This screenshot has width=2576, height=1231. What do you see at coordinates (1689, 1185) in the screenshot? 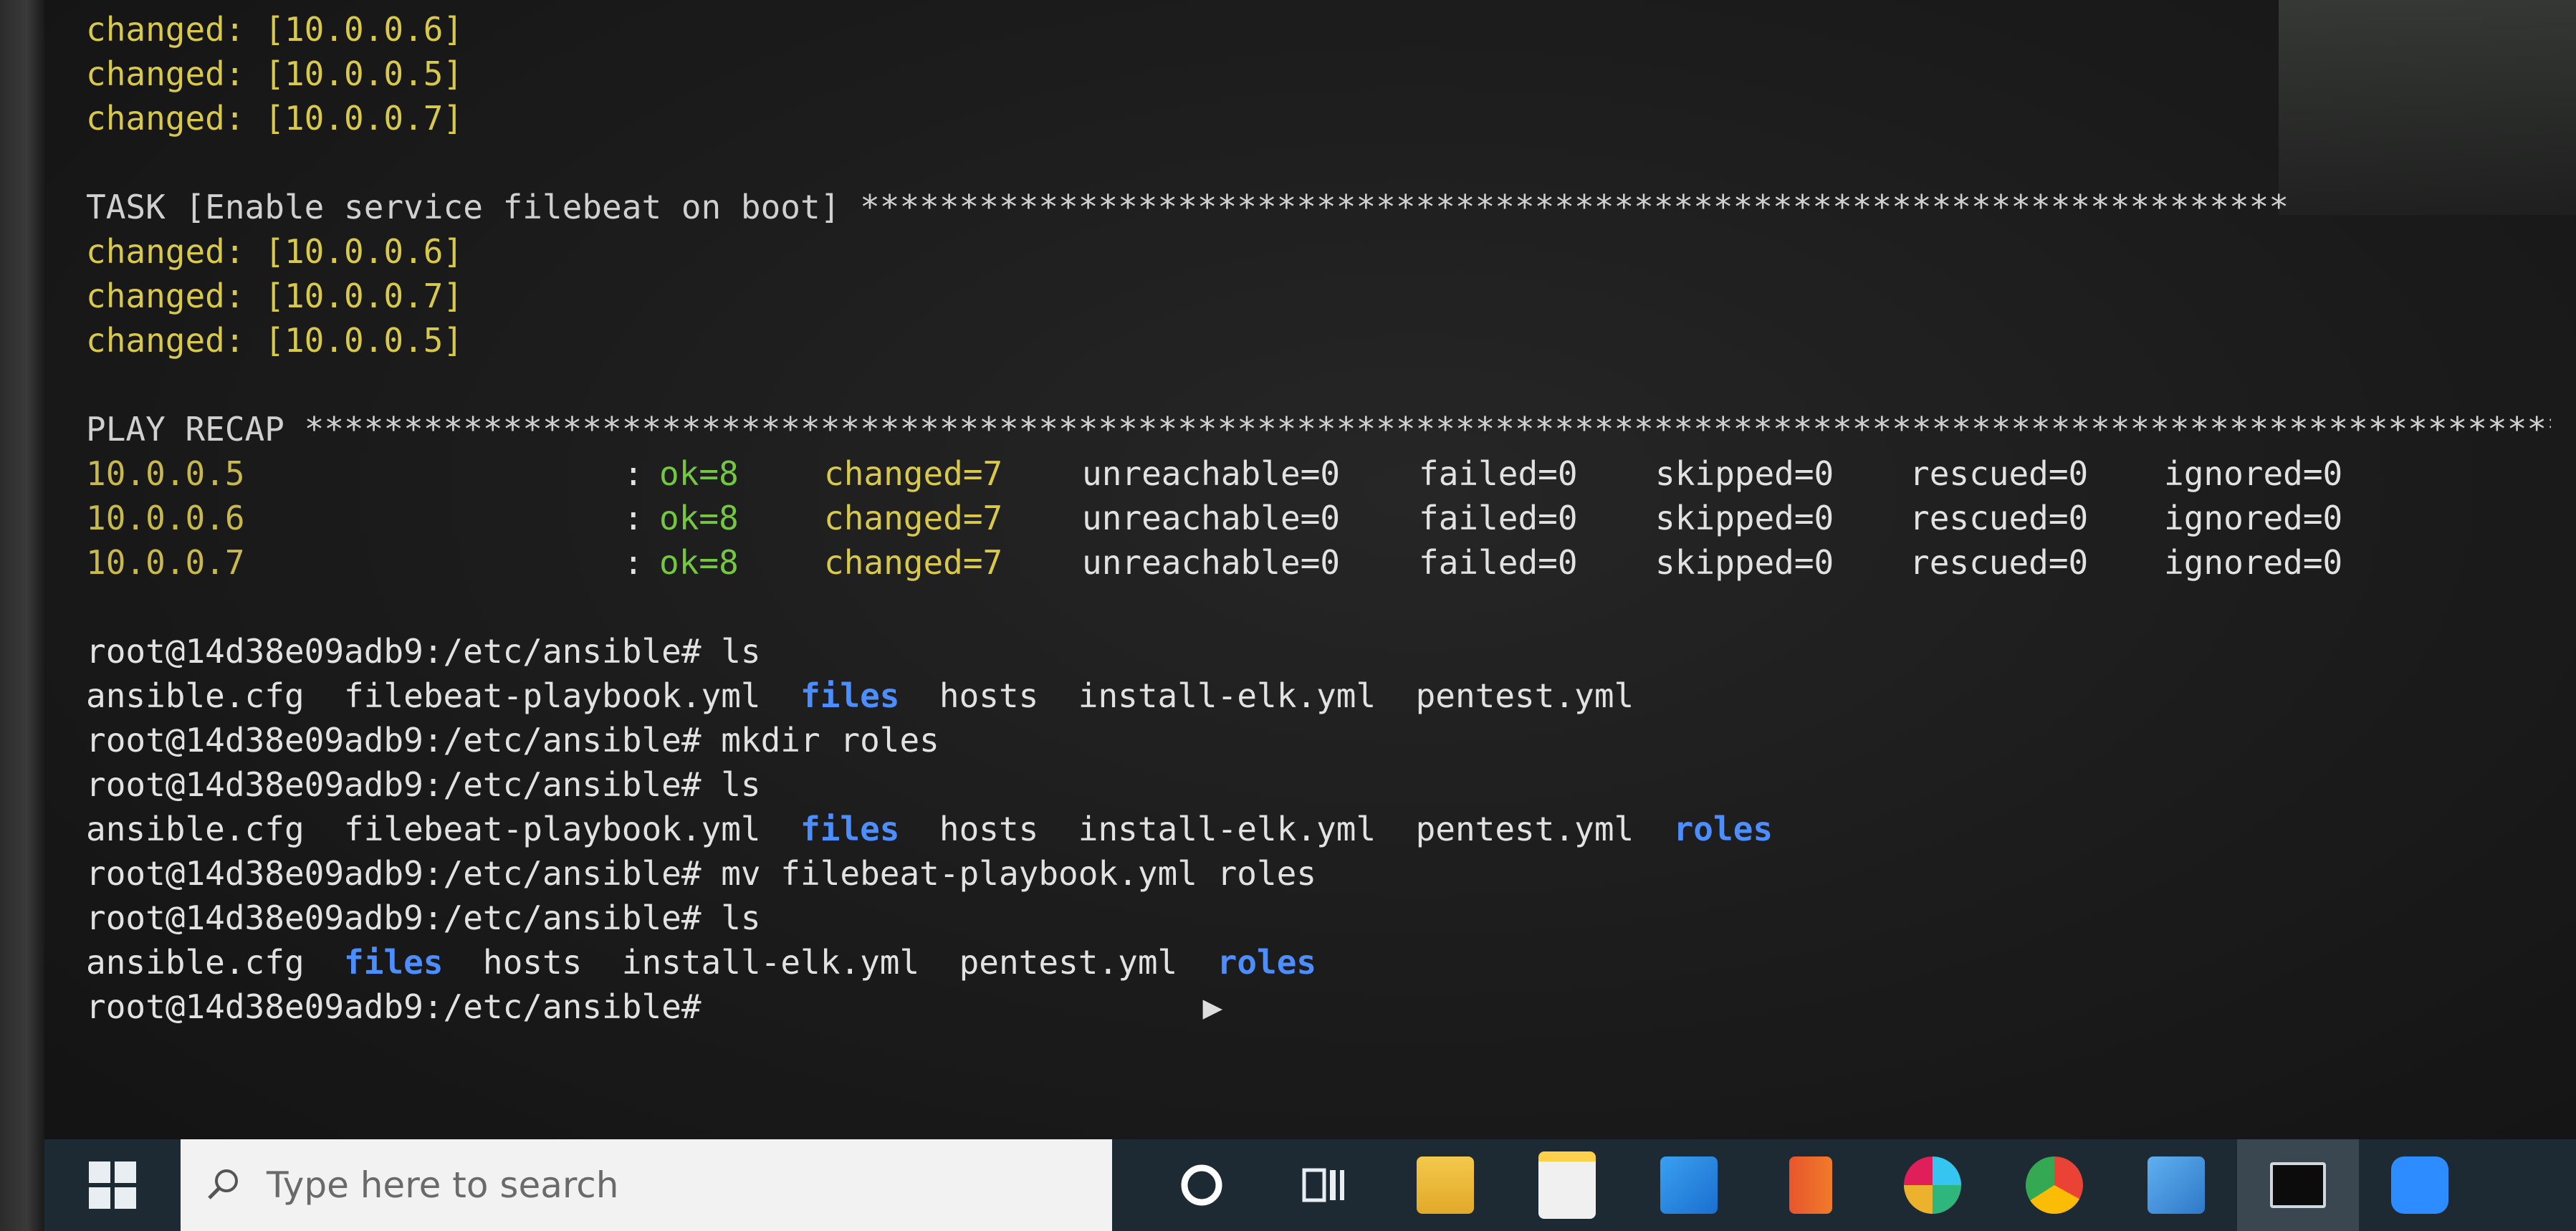
I see `mail-icon` at bounding box center [1689, 1185].